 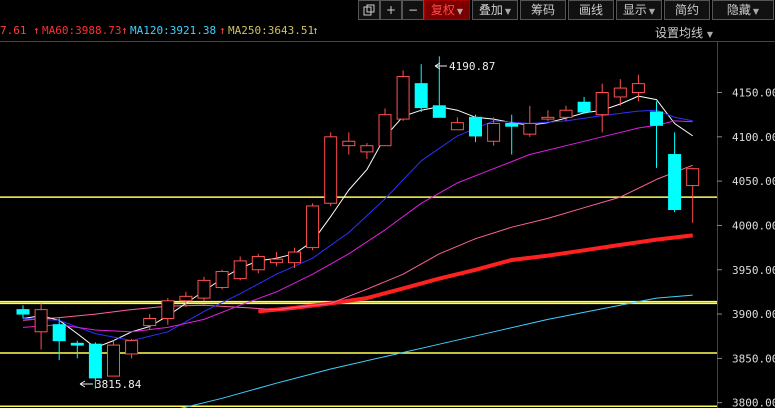 I want to click on price-tick-label: 3850.00, so click(x=753, y=358).